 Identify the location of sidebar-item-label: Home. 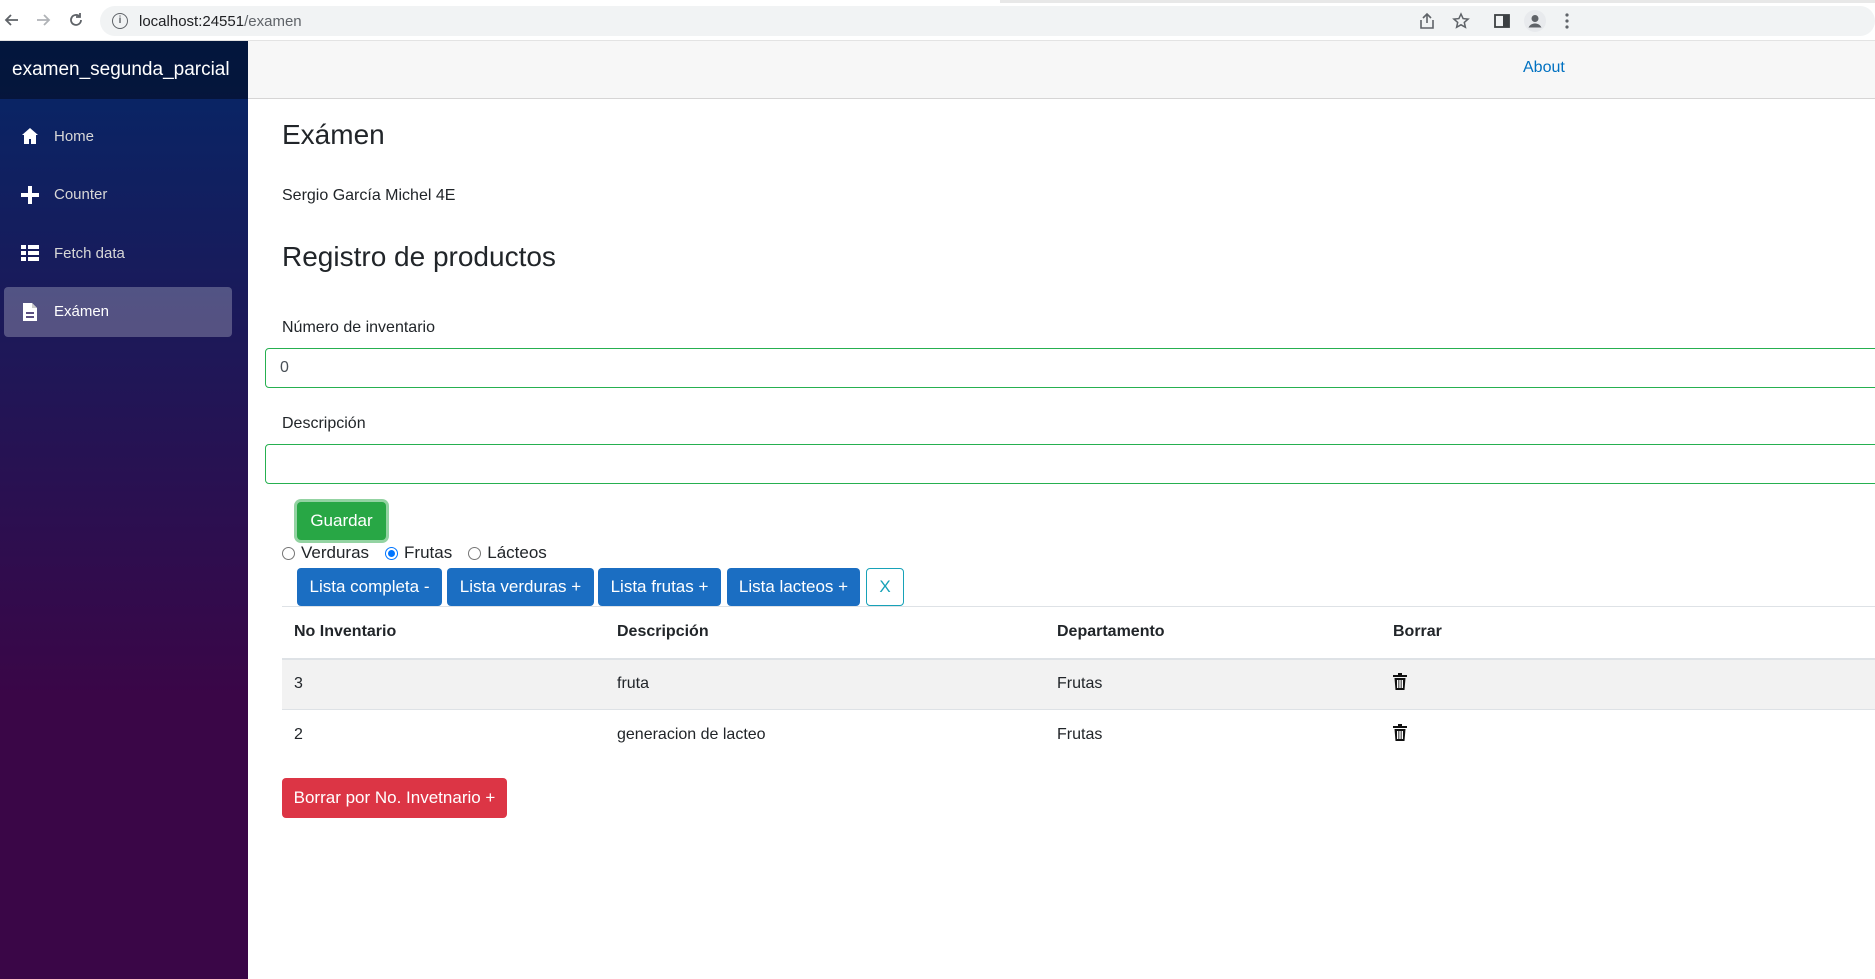
(74, 136).